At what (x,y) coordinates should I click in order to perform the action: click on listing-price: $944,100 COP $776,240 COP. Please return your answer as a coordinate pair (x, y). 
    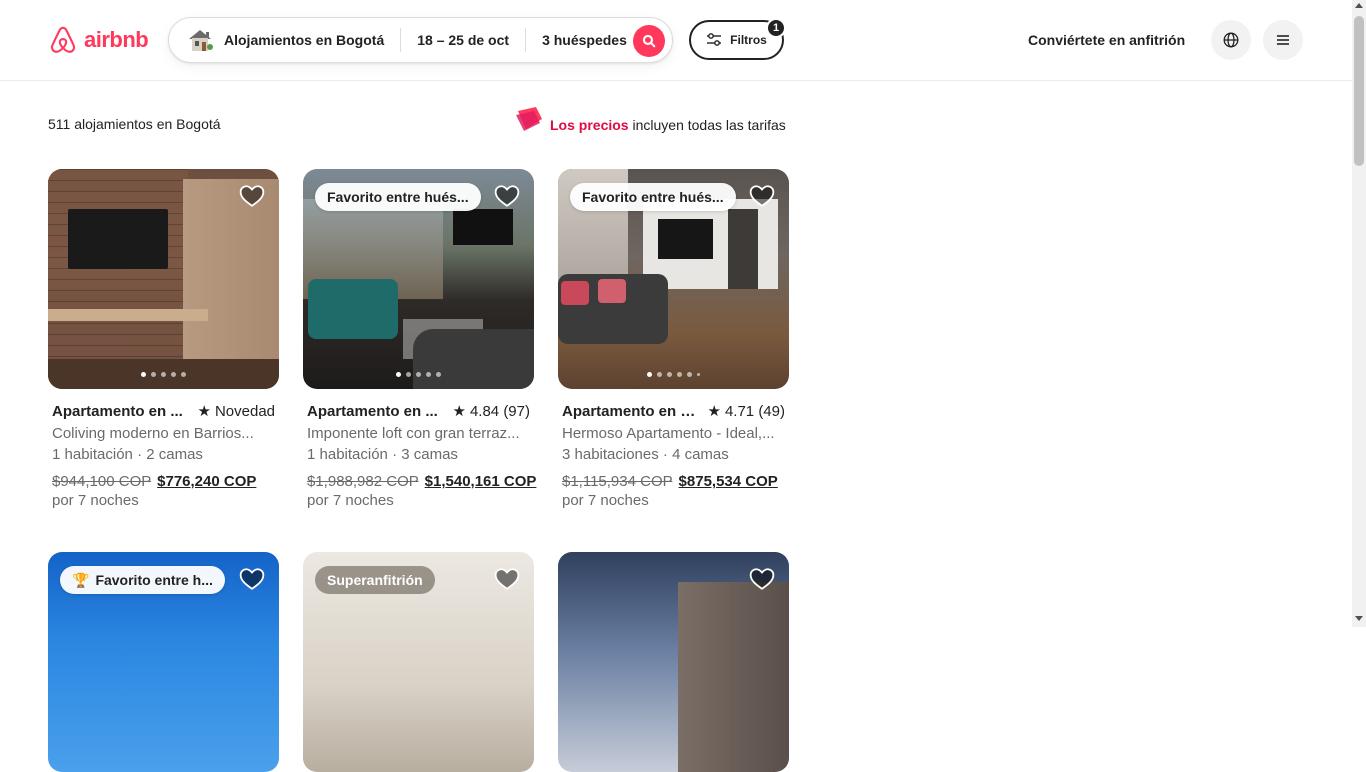
    Looking at the image, I should click on (163, 481).